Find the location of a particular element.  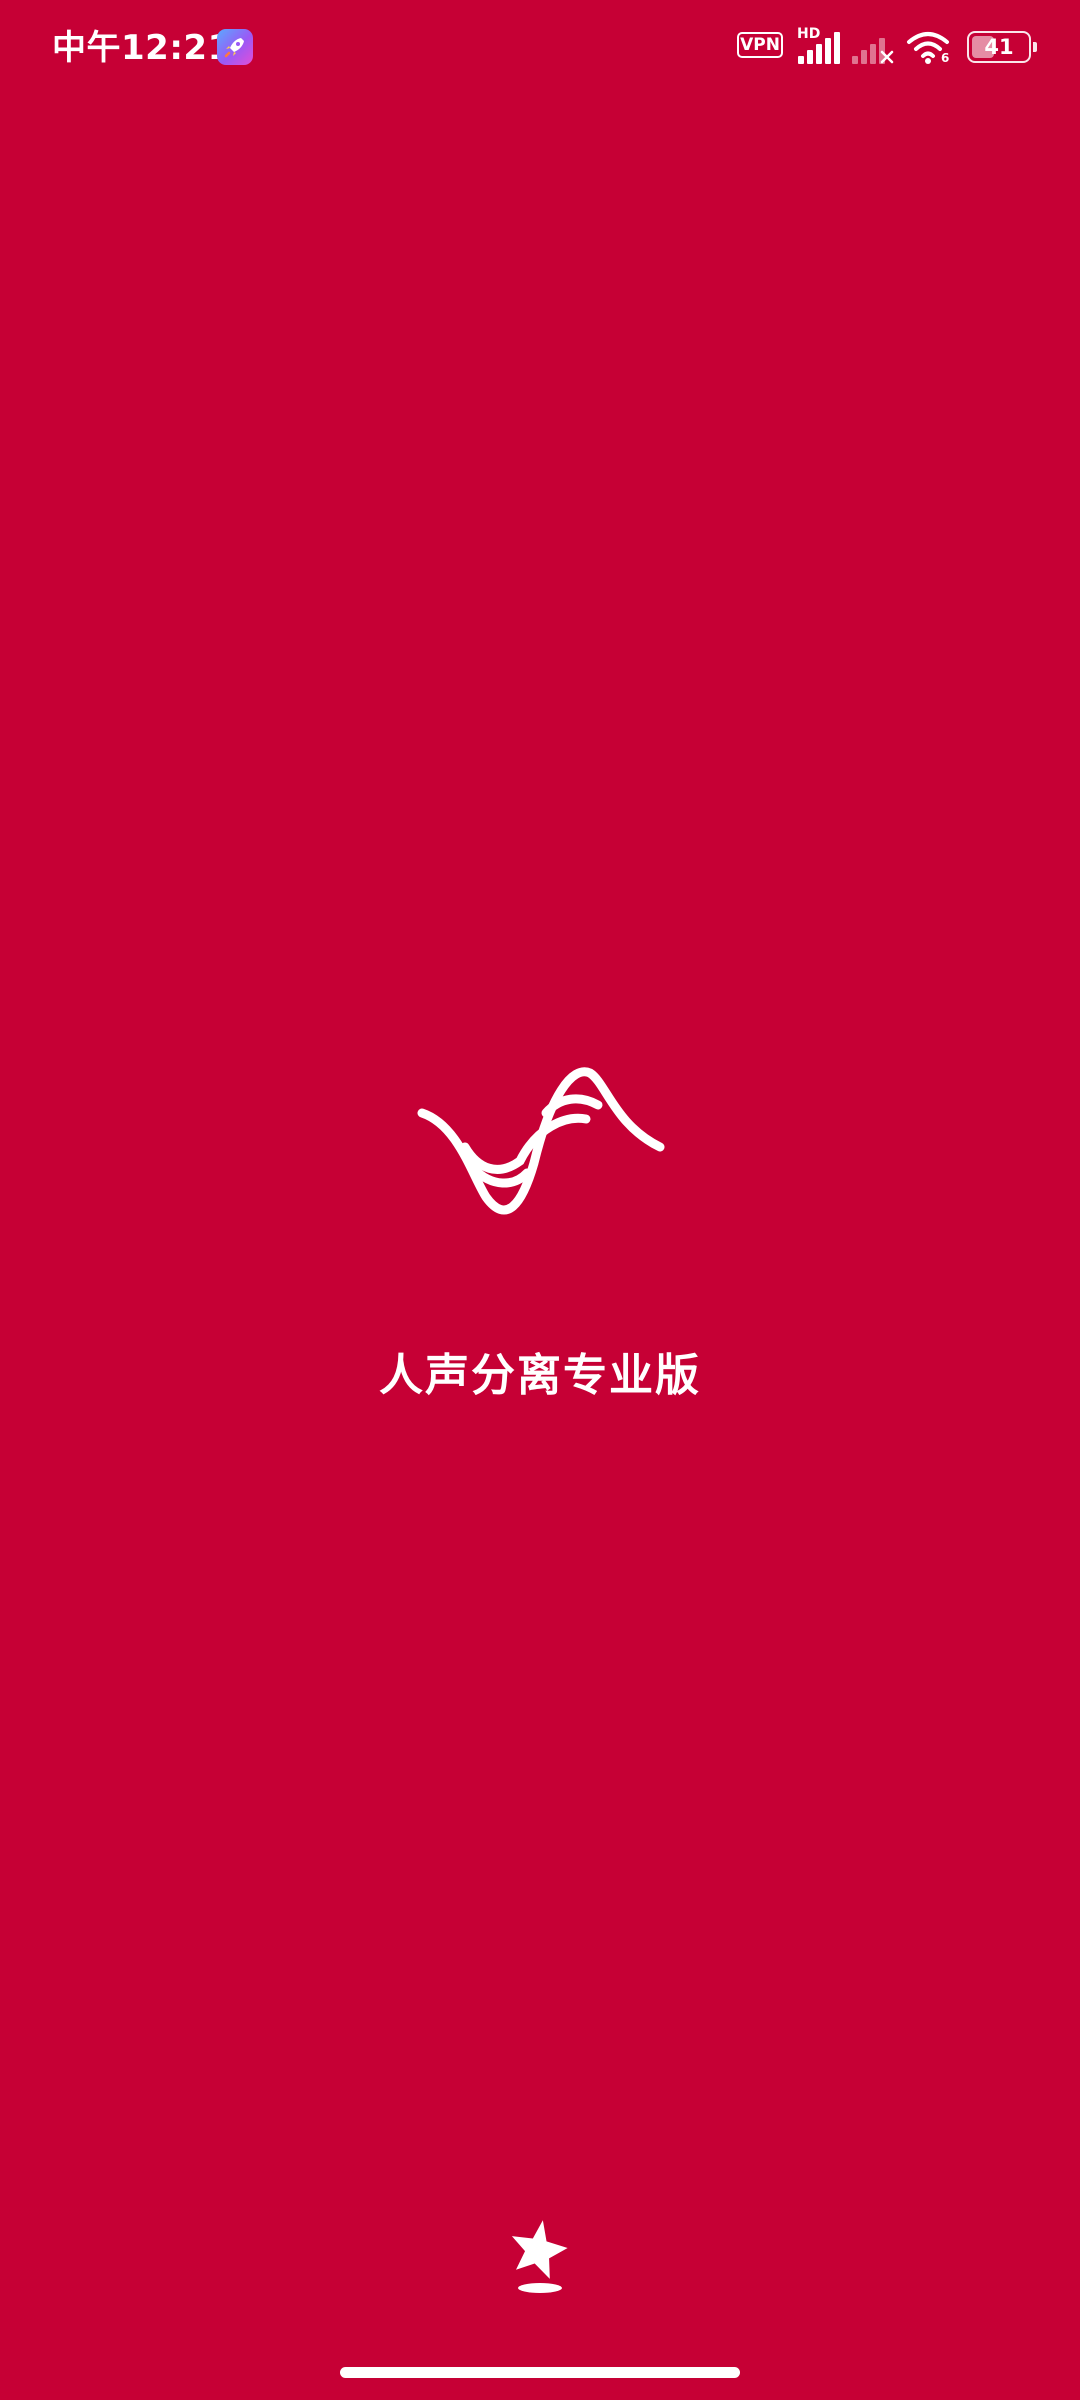

wifi-number: 6 is located at coordinates (945, 58).